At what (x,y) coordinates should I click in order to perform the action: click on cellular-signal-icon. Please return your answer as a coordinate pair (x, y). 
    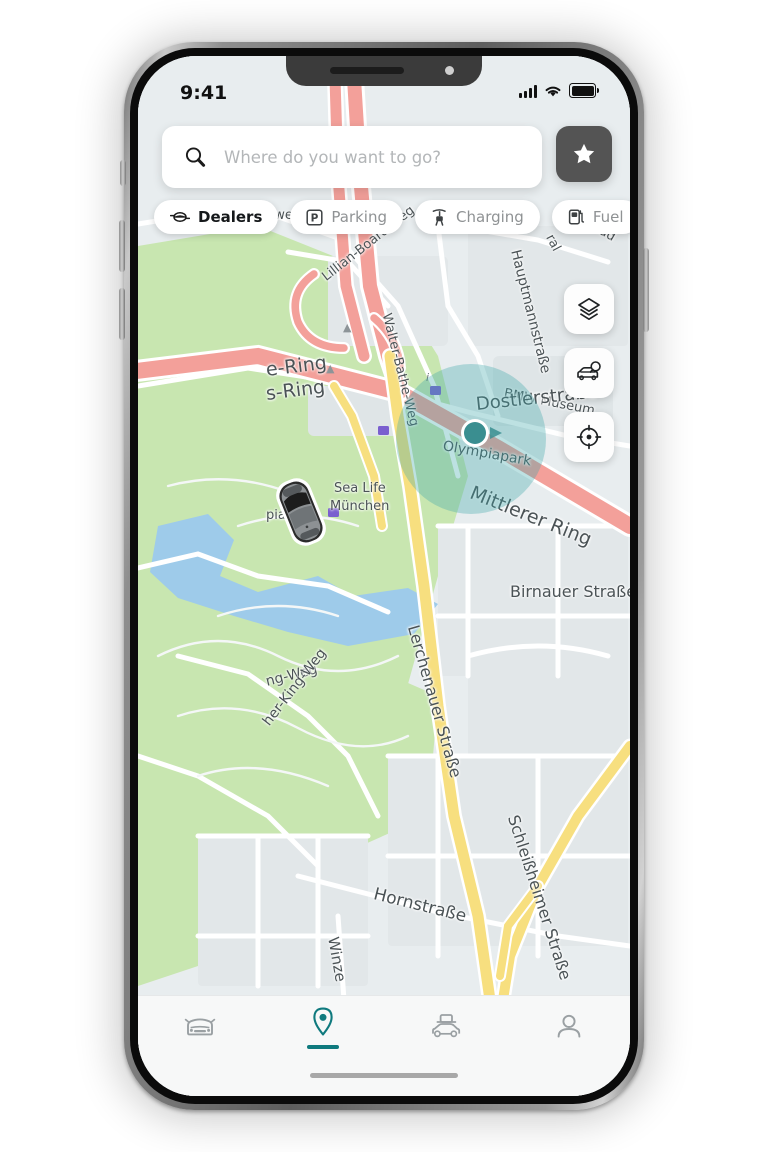
    Looking at the image, I should click on (528, 91).